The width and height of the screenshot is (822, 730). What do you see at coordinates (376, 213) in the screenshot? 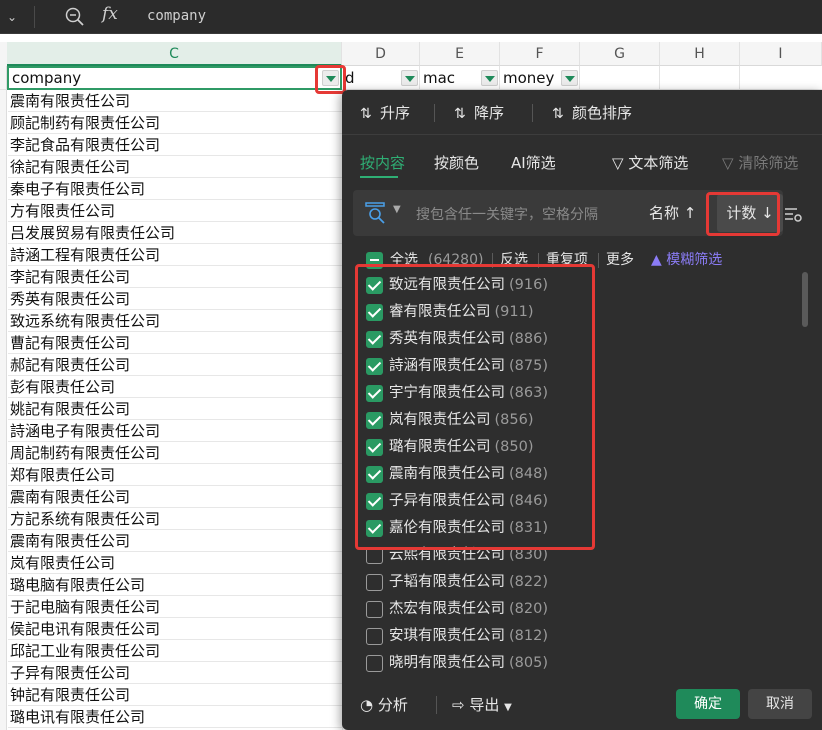
I see `search-icon` at bounding box center [376, 213].